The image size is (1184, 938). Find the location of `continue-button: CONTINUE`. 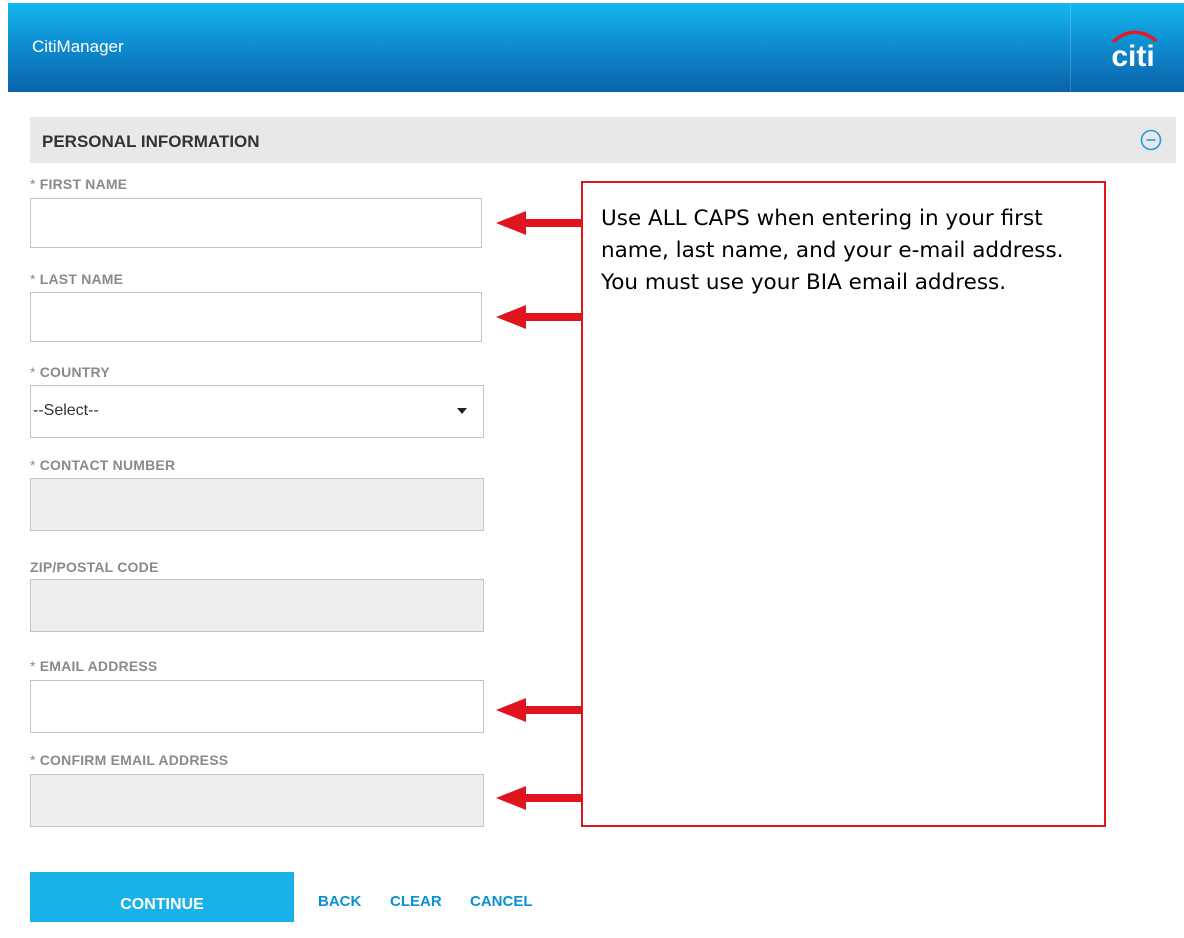

continue-button: CONTINUE is located at coordinates (162, 897).